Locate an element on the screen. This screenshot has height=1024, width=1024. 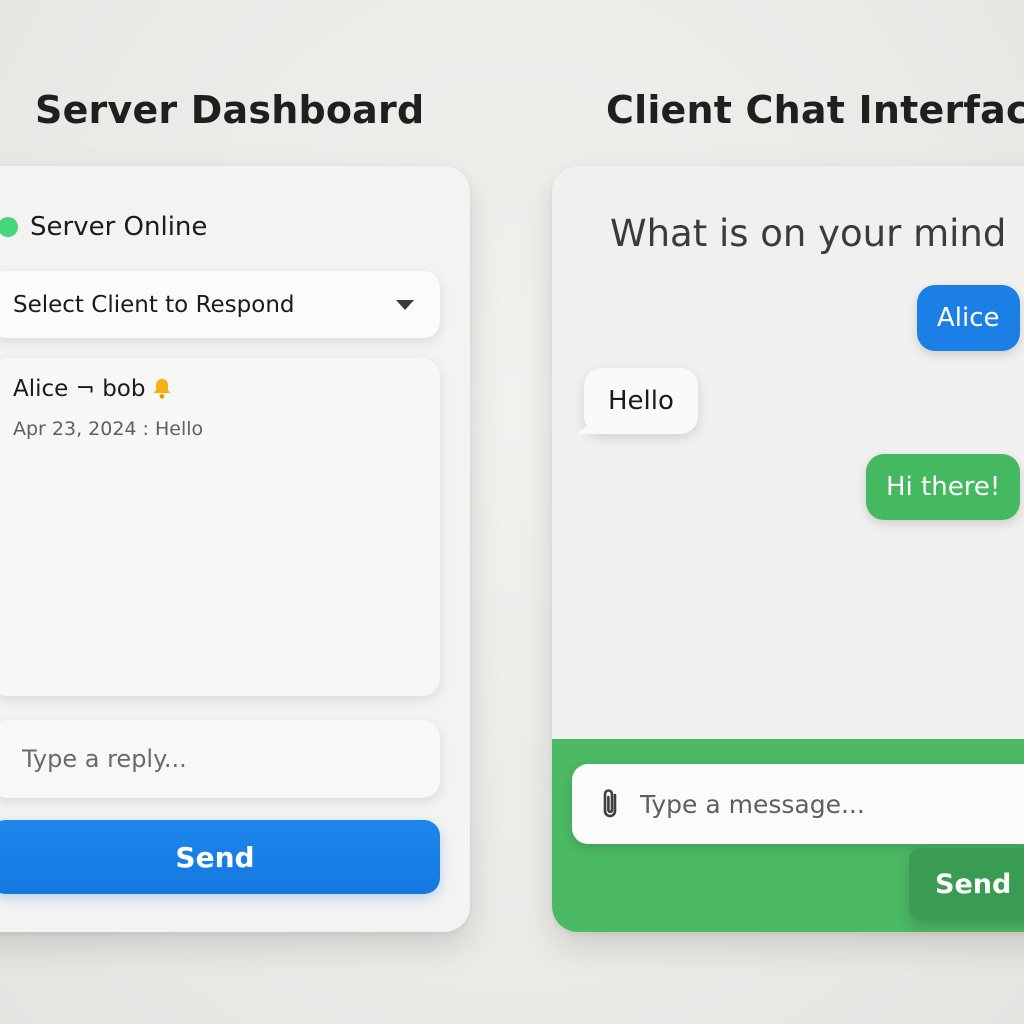
bell-icon is located at coordinates (162, 388).